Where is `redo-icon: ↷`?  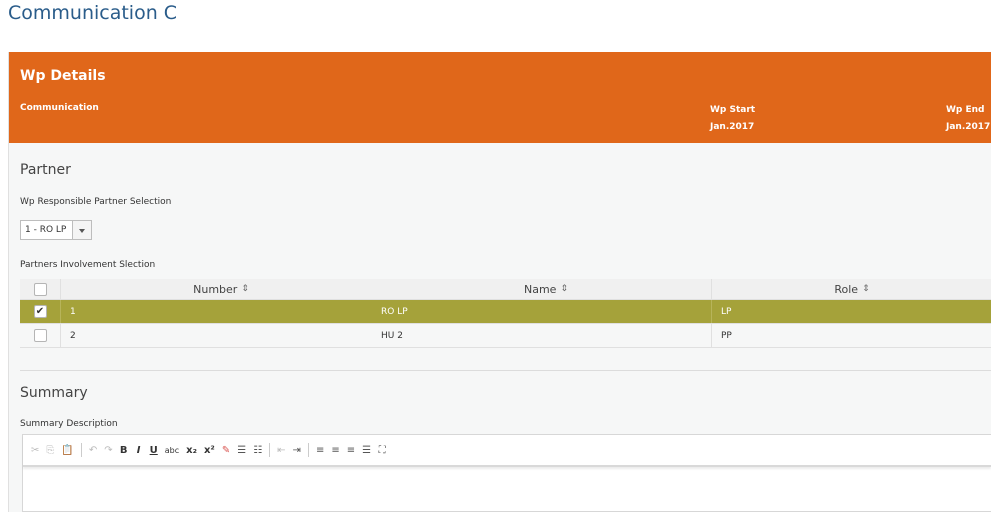
redo-icon: ↷ is located at coordinates (108, 450).